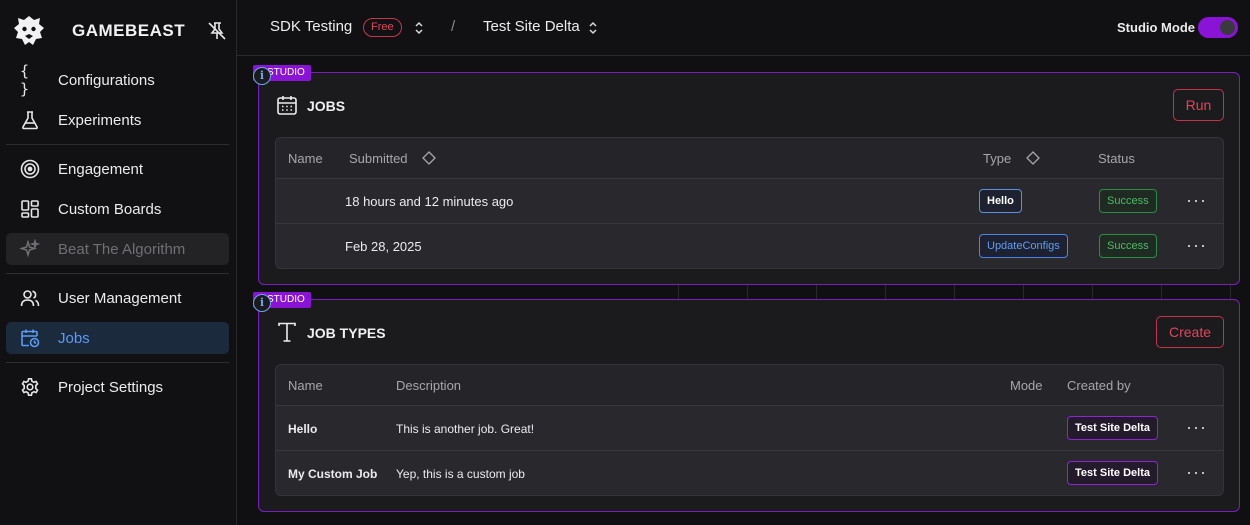 This screenshot has width=1250, height=525. Describe the element at coordinates (30, 169) in the screenshot. I see `target-icon` at that location.